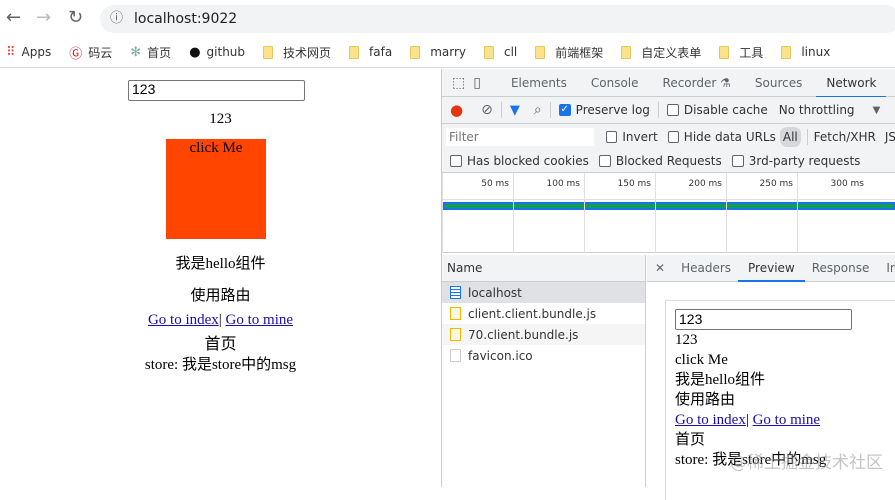 This screenshot has width=895, height=500. Describe the element at coordinates (260, 320) in the screenshot. I see `go-to-mine-link: Go to mine` at that location.